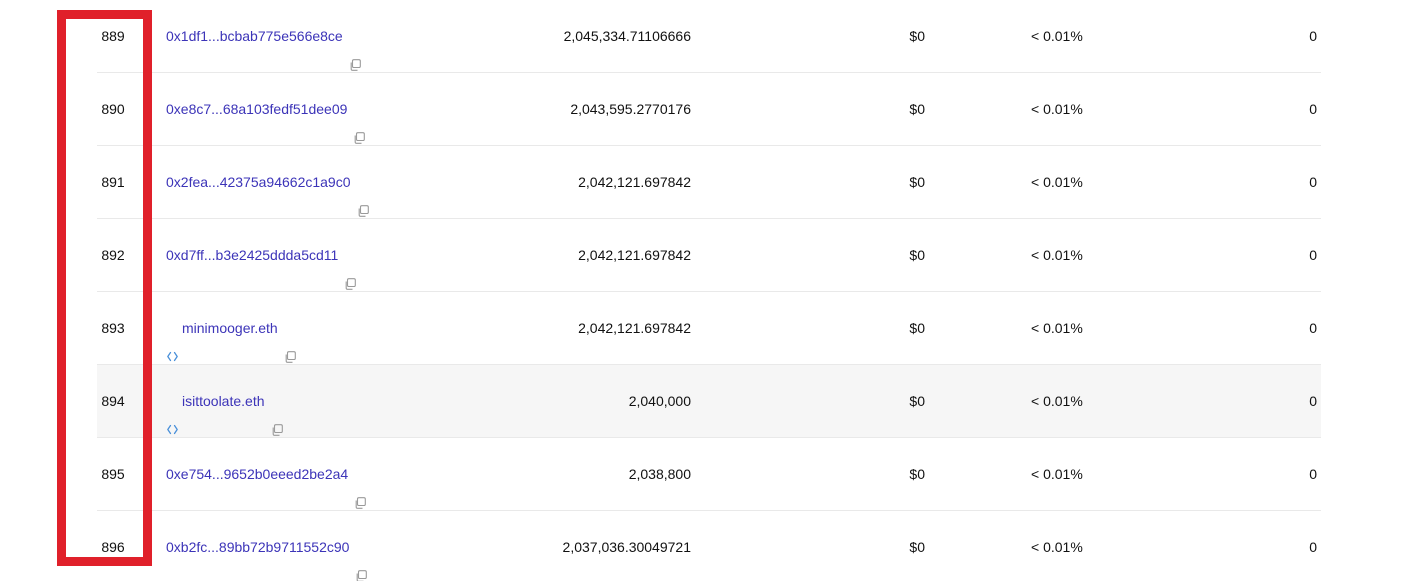 The image size is (1407, 581). I want to click on address-text: 0xe754...9652b0eeed2be2a4, so click(257, 474).